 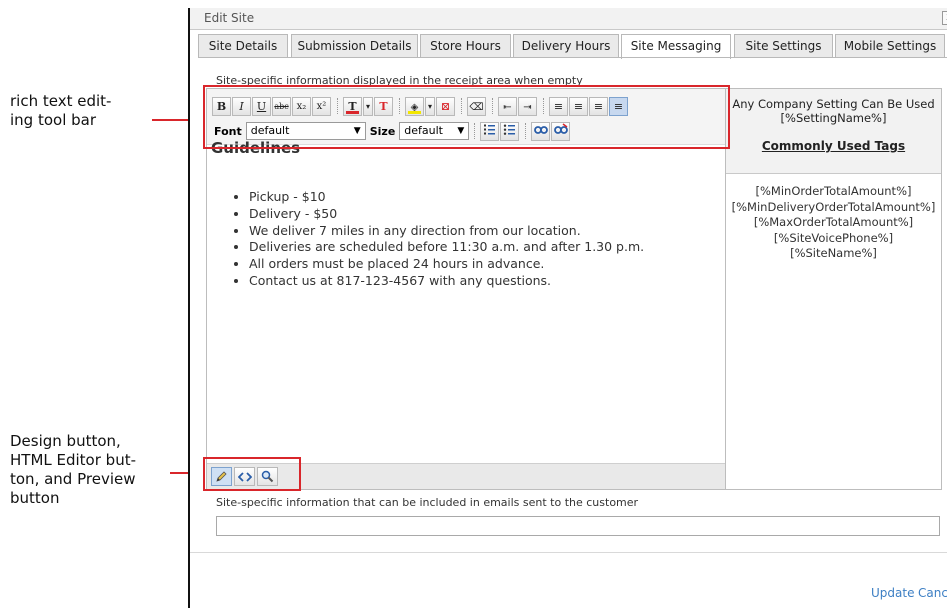 I want to click on dialog-title: Edit Site, so click(x=229, y=18).